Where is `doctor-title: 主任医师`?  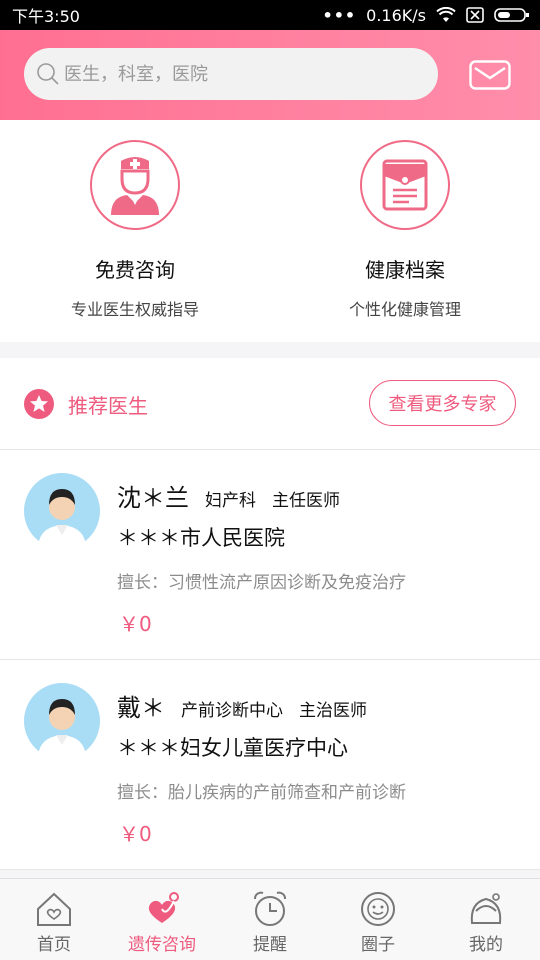
doctor-title: 主任医师 is located at coordinates (306, 501).